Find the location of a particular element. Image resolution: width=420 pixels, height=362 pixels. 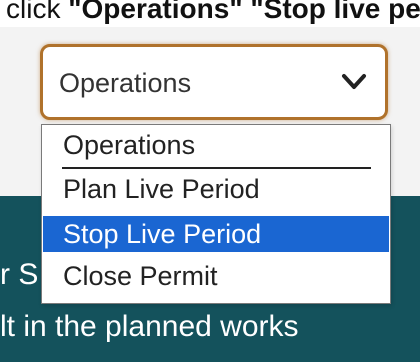

option-plan-live-period: Plan Live Period is located at coordinates (216, 189).